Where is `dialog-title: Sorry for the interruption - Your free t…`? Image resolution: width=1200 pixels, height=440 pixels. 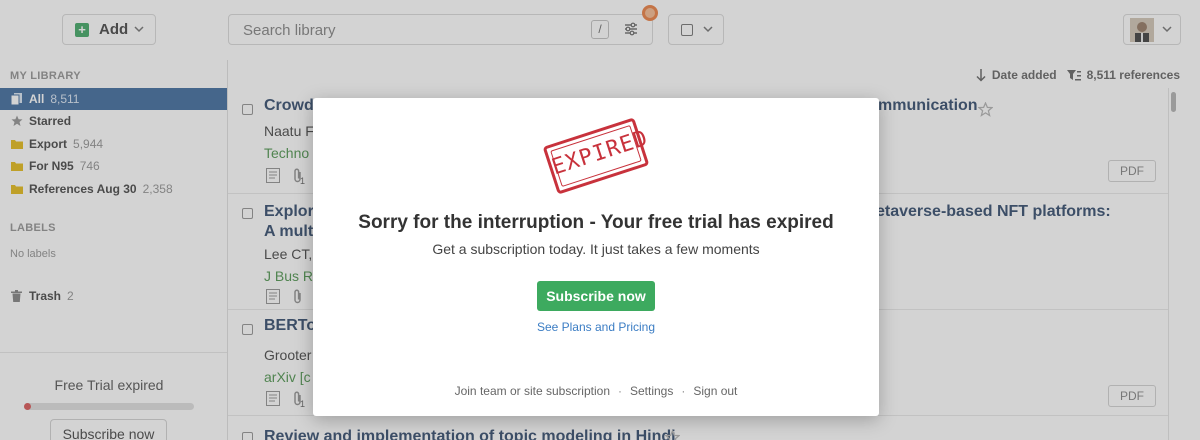 dialog-title: Sorry for the interruption - Your free t… is located at coordinates (596, 222).